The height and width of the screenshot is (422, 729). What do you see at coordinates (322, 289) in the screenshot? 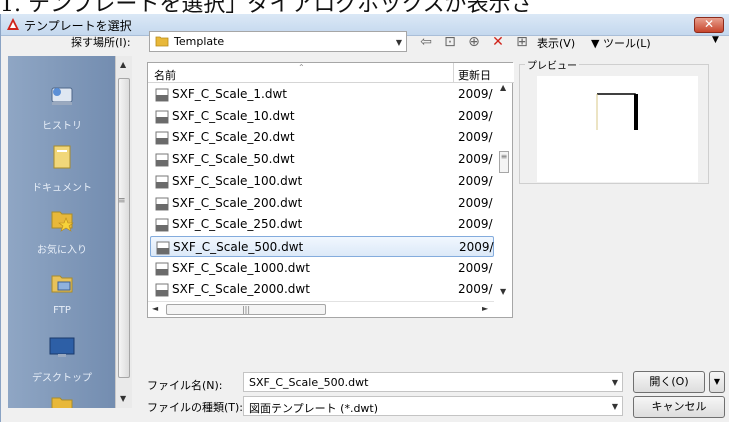
I see `file-row: SXF_C_Scale_2000.dwt 2009/` at bounding box center [322, 289].